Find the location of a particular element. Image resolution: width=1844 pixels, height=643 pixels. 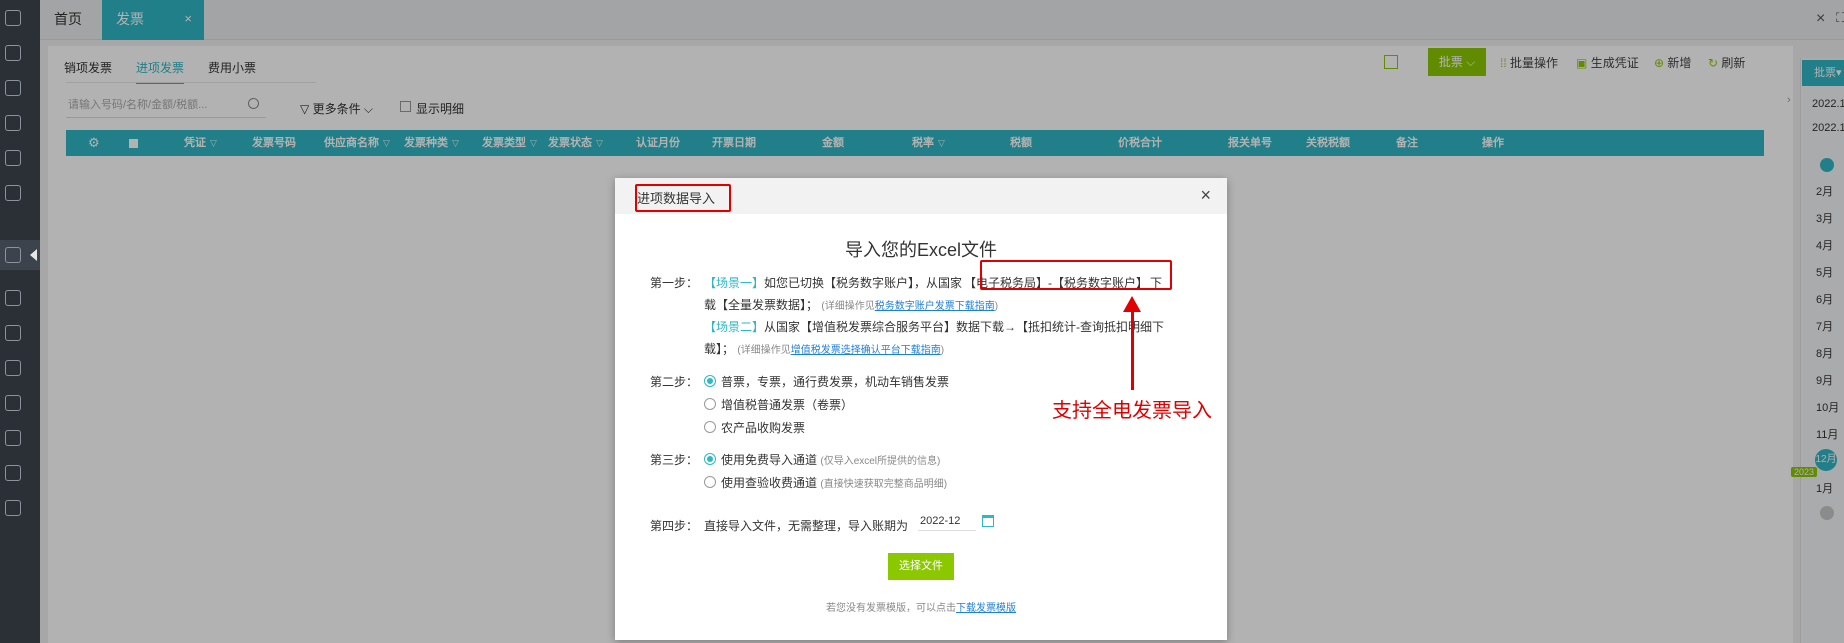

radio-free-channel-label: 使用免费导入通道 (仅导入excel所提供的信息) is located at coordinates (831, 460).